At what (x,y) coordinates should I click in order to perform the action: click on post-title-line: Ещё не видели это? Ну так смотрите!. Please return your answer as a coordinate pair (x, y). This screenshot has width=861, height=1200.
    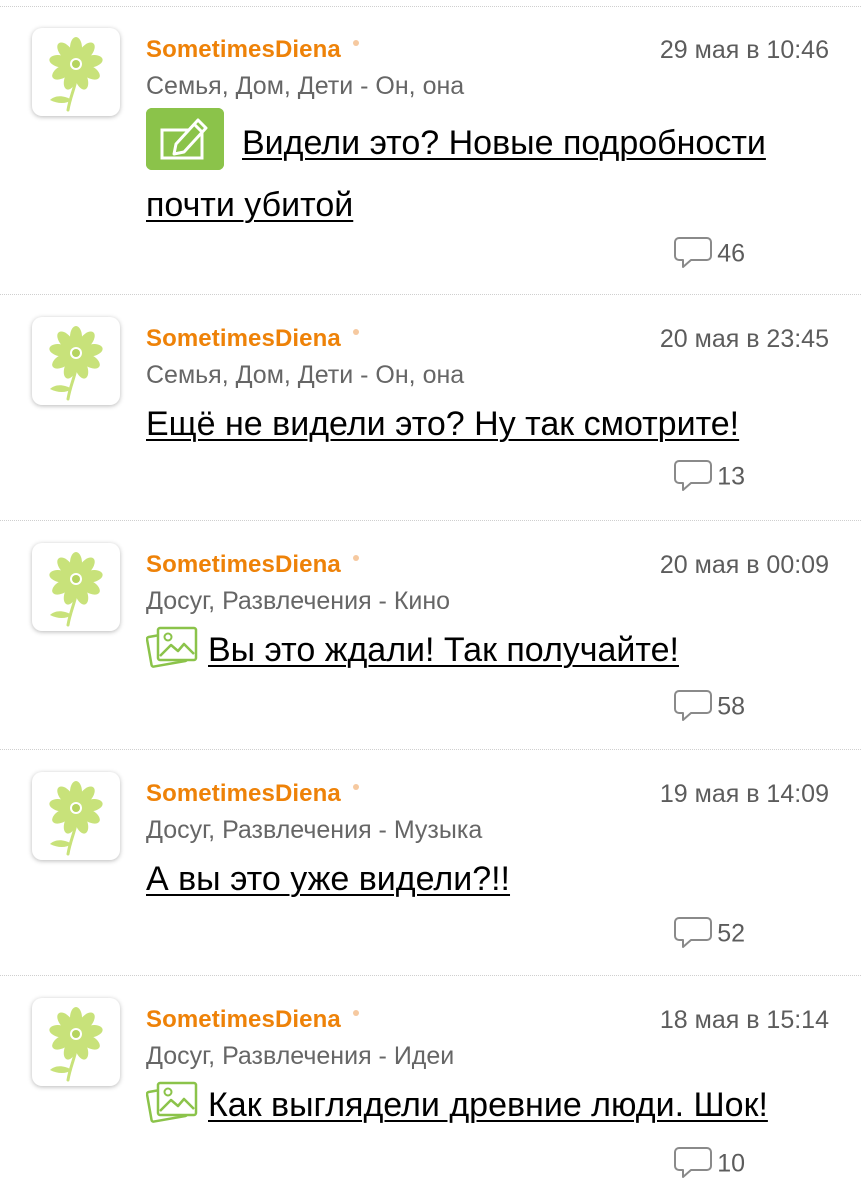
    Looking at the image, I should click on (486, 424).